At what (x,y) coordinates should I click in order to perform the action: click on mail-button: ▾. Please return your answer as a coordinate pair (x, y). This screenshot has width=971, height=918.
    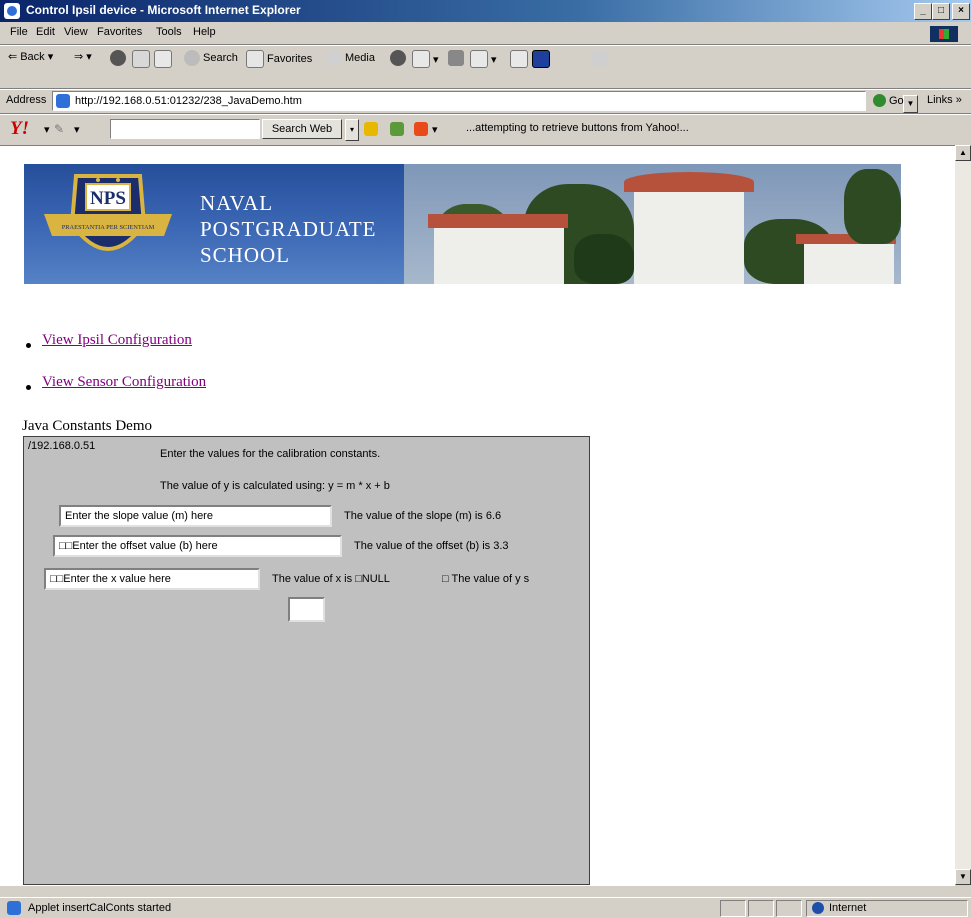
    Looking at the image, I should click on (425, 59).